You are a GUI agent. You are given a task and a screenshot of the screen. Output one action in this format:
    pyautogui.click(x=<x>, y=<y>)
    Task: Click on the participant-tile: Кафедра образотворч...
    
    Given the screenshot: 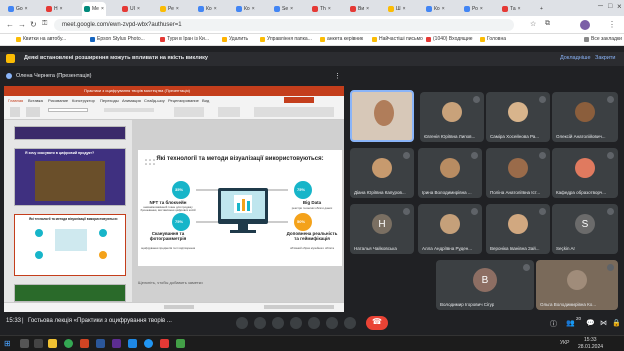 What is the action you would take?
    pyautogui.click(x=585, y=173)
    